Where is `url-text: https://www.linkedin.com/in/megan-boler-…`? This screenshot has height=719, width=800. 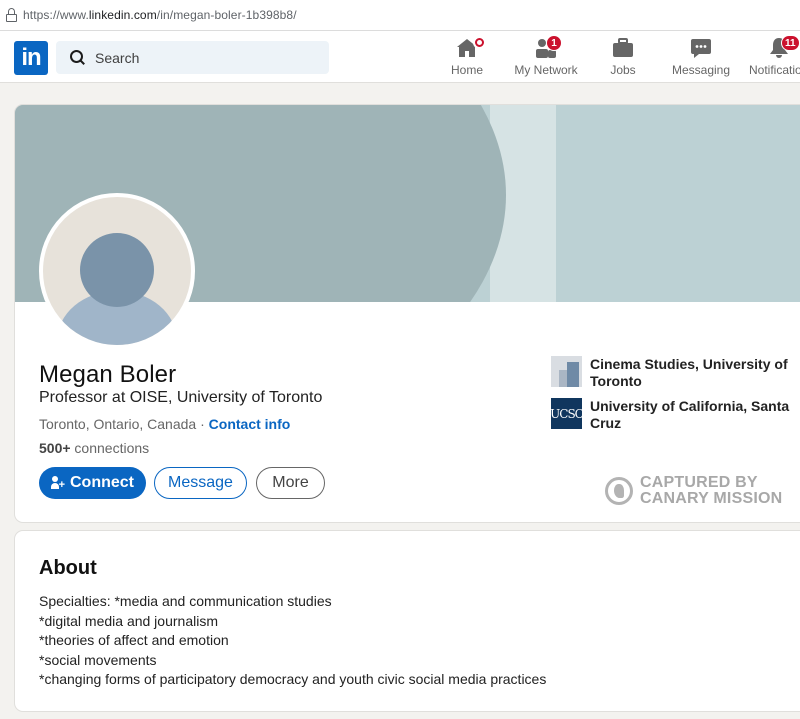
url-text: https://www.linkedin.com/in/megan-boler-… is located at coordinates (160, 15).